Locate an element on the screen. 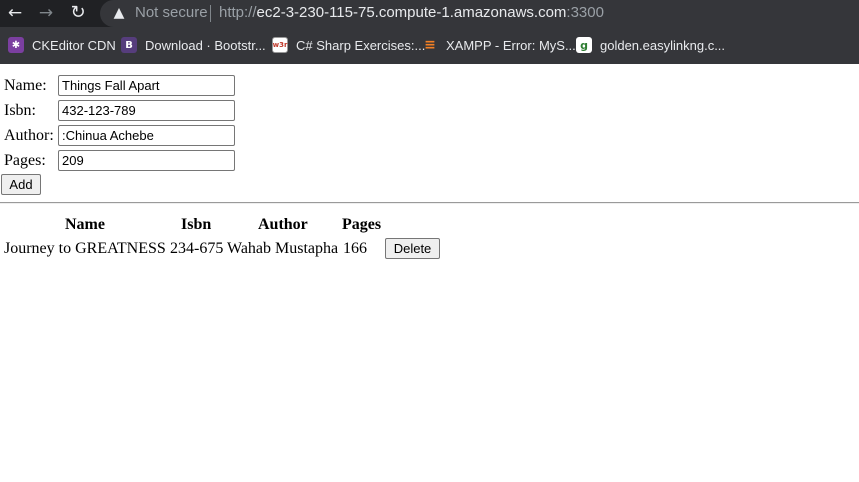 The height and width of the screenshot is (482, 859). pages-input is located at coordinates (146, 160).